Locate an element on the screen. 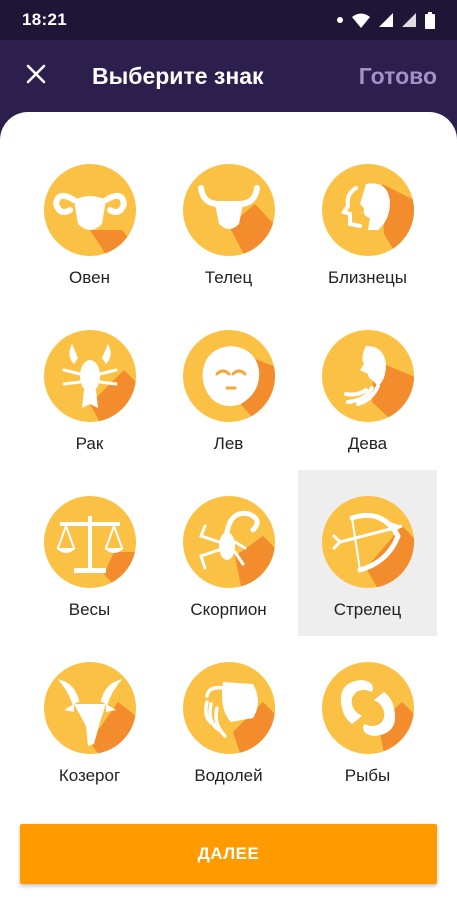 The width and height of the screenshot is (457, 900). status-time: 18:21 is located at coordinates (44, 19).